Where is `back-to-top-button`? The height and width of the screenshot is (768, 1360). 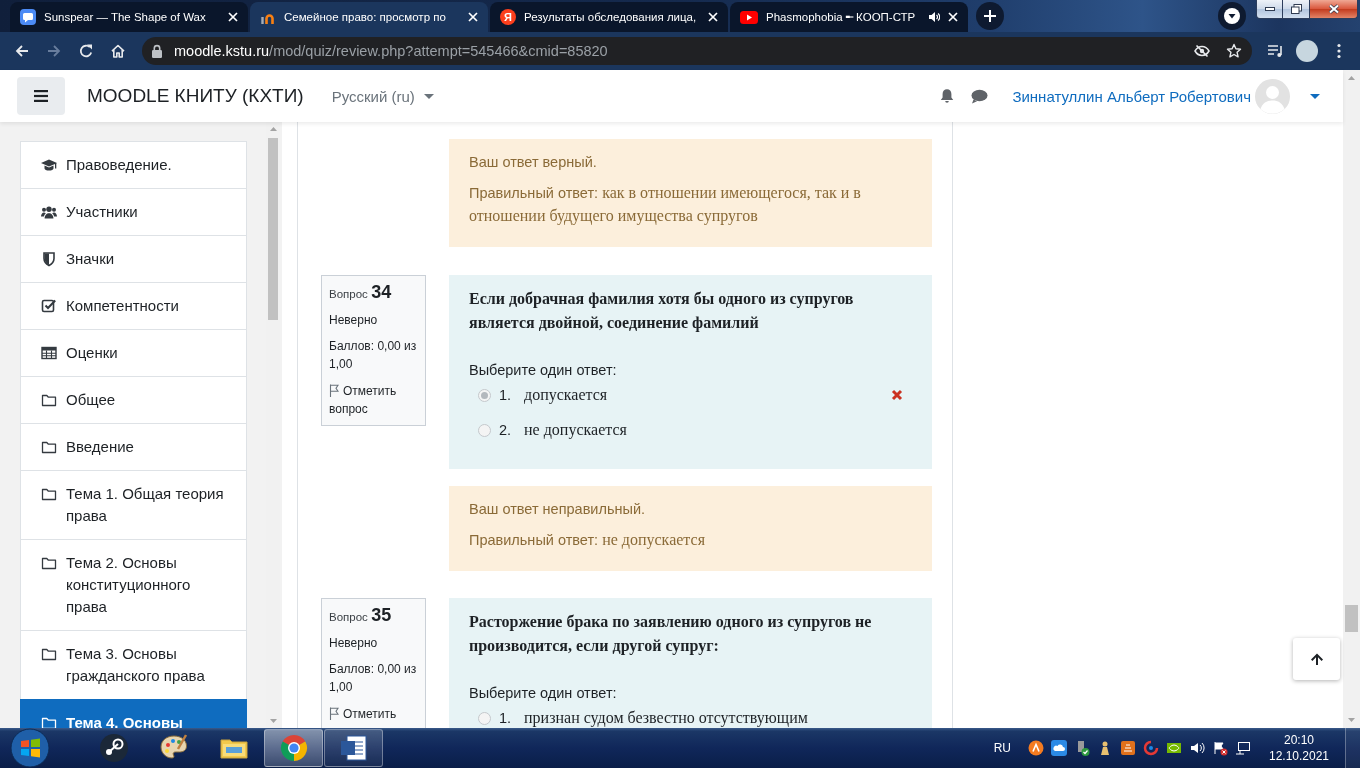 back-to-top-button is located at coordinates (1316, 659).